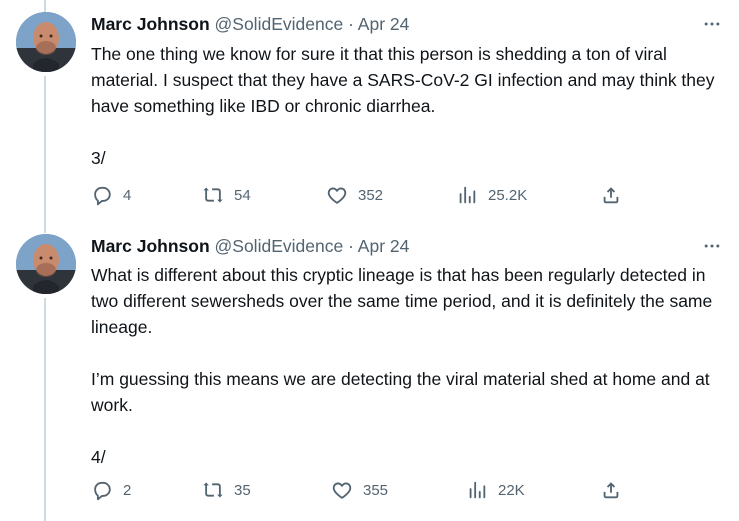 The width and height of the screenshot is (739, 521). Describe the element at coordinates (226, 490) in the screenshot. I see `retweet-button: 35` at that location.